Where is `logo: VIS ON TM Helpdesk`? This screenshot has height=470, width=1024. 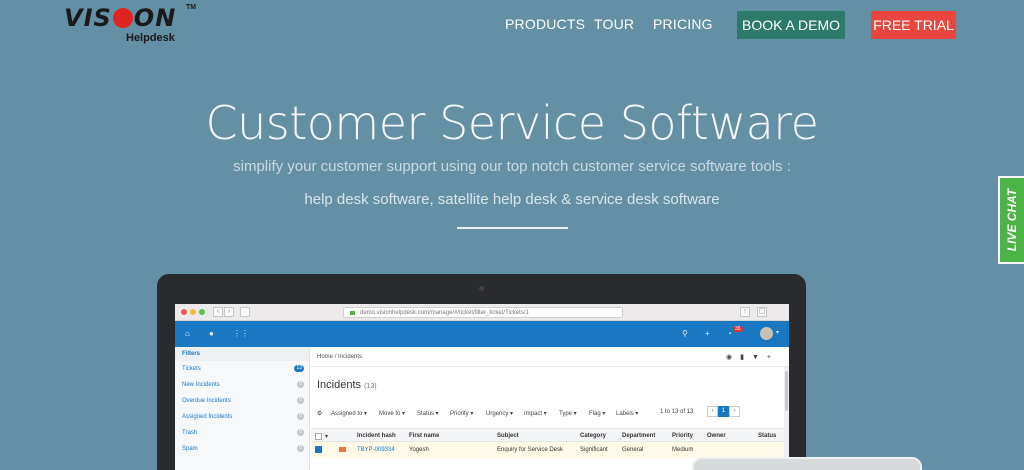 logo: VIS ON TM Helpdesk is located at coordinates (130, 25).